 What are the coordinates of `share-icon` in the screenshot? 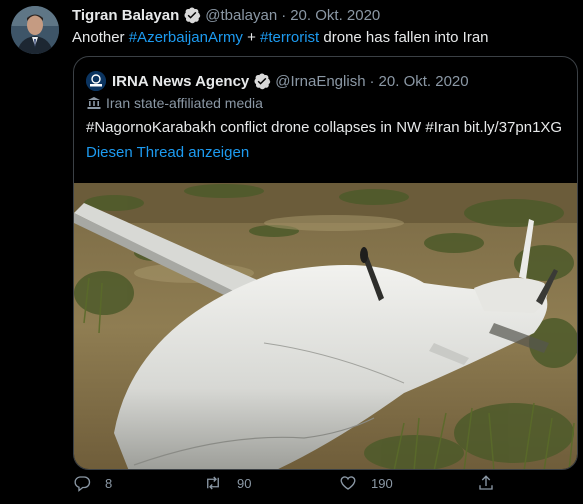 It's located at (486, 482).